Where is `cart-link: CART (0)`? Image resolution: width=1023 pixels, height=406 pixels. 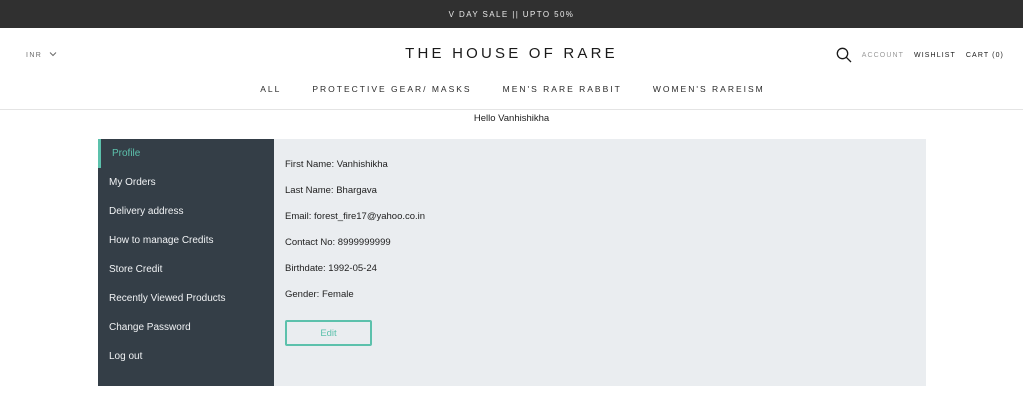 cart-link: CART (0) is located at coordinates (985, 55).